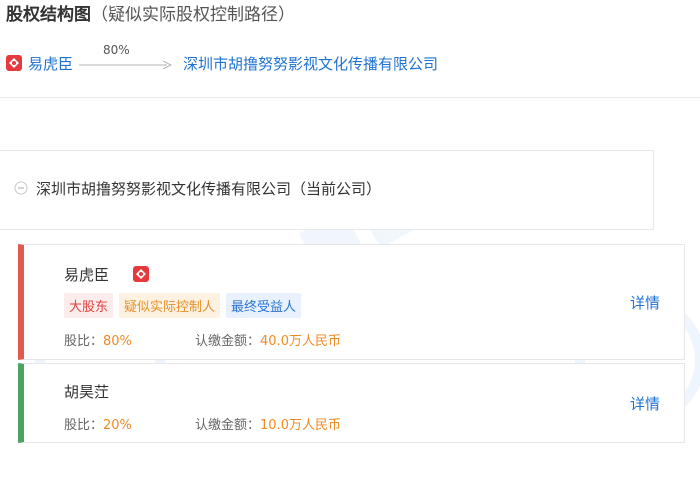  What do you see at coordinates (50, 63) in the screenshot?
I see `path-person-link: 易虎臣` at bounding box center [50, 63].